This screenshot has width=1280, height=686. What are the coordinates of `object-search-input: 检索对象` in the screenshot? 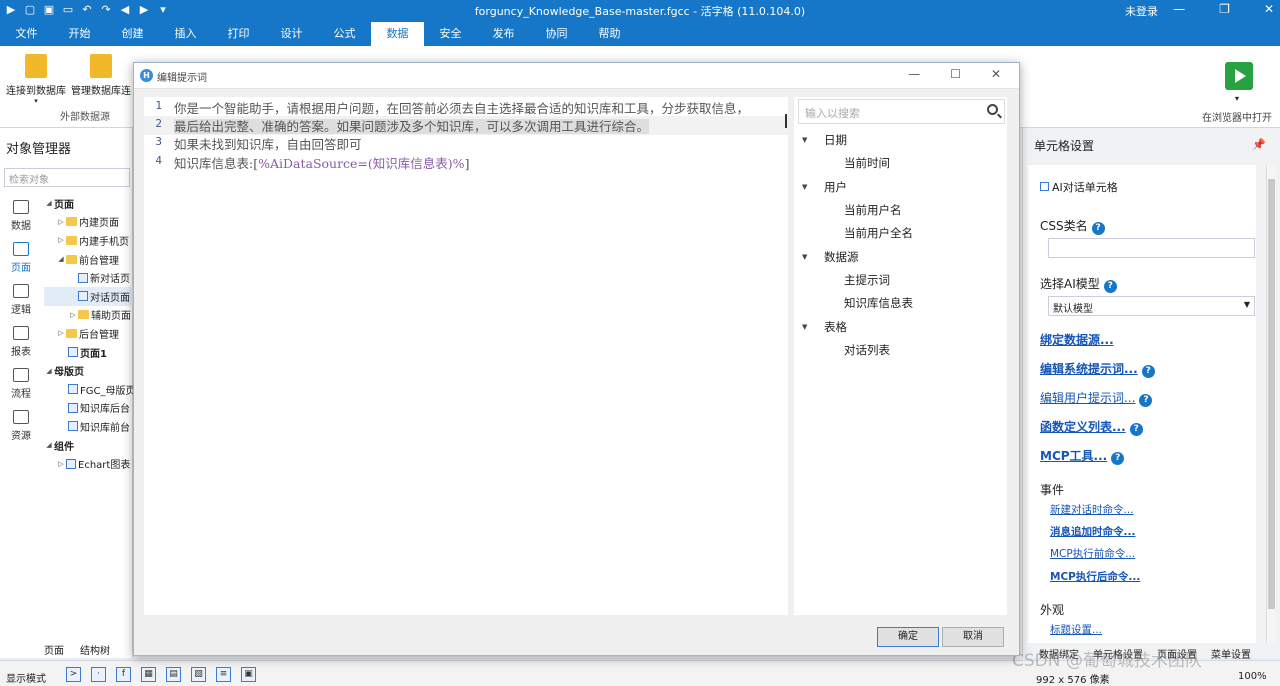 It's located at (67, 177).